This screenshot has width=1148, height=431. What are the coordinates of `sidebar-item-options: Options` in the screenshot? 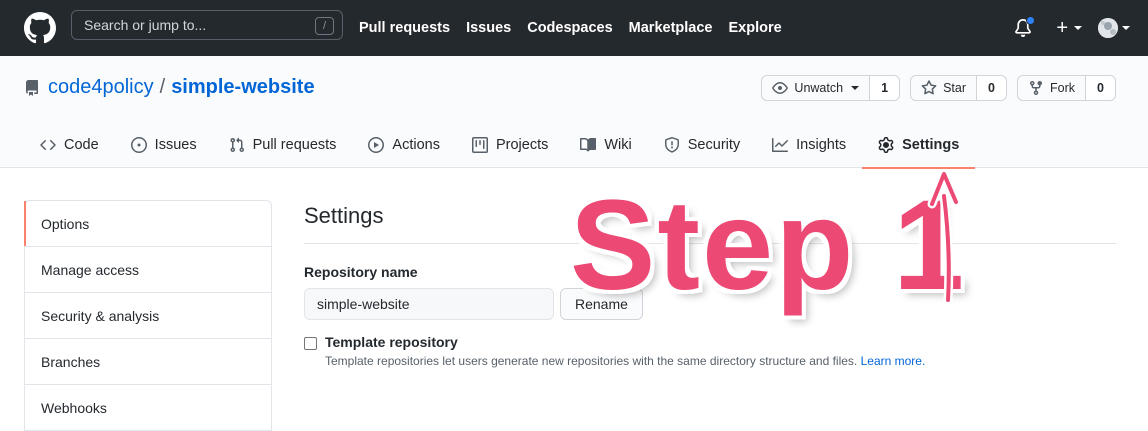 It's located at (147, 224).